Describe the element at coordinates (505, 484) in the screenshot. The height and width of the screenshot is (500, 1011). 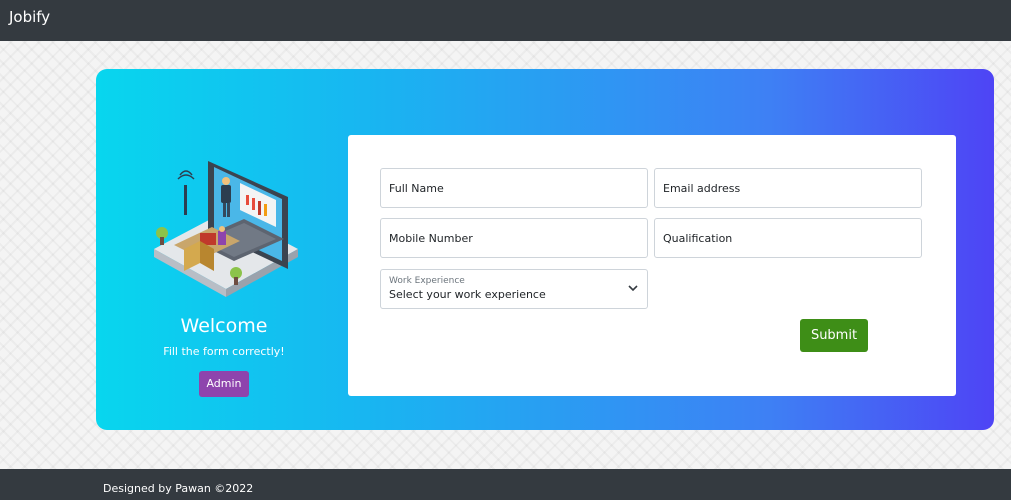
I see `footer: Designed by Pawan ©2022` at that location.